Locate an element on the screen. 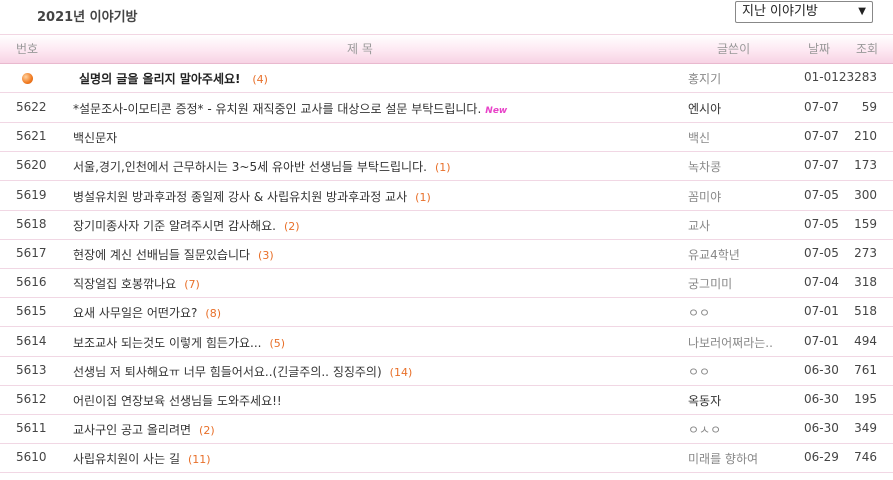 Image resolution: width=893 pixels, height=480 pixels. post-subject-link: 사립유치원이 사는 길 (11) is located at coordinates (142, 458).